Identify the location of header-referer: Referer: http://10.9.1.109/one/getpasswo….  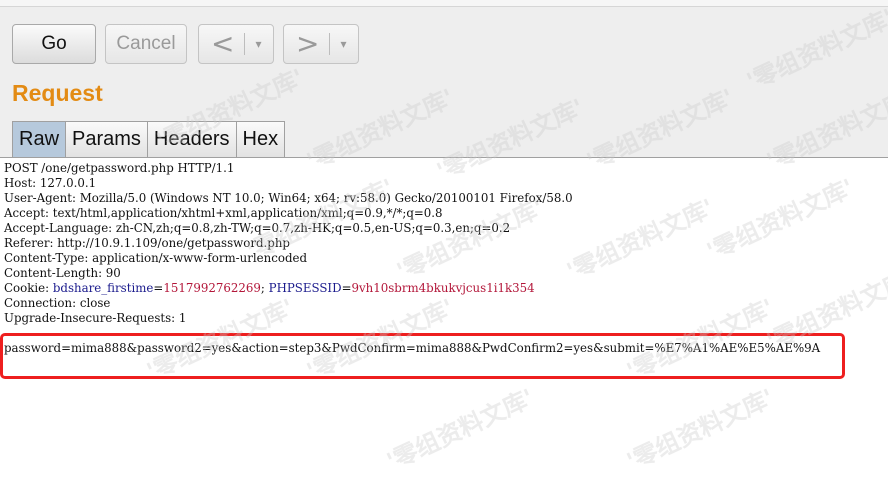
(147, 243).